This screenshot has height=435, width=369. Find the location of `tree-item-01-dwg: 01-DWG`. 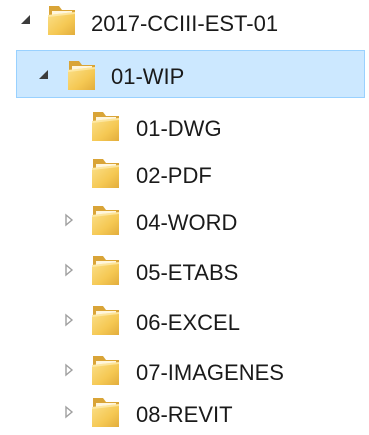

tree-item-01-dwg: 01-DWG is located at coordinates (184, 128).